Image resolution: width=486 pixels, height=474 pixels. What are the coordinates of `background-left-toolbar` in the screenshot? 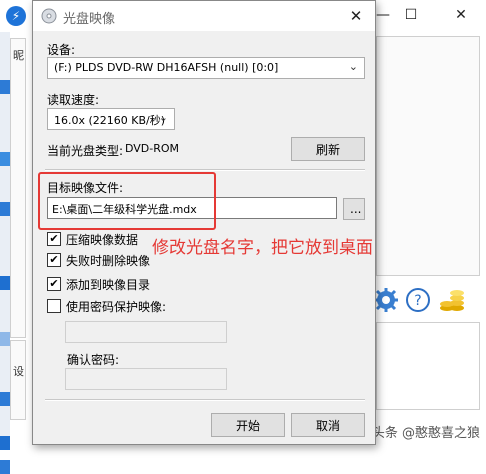 It's located at (5, 253).